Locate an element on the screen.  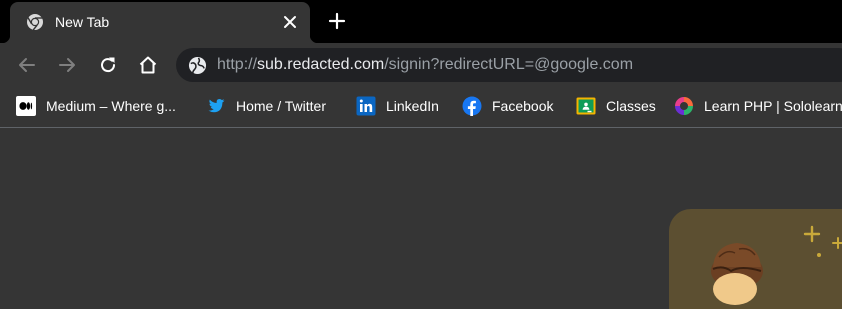
twitter-icon is located at coordinates (216, 106).